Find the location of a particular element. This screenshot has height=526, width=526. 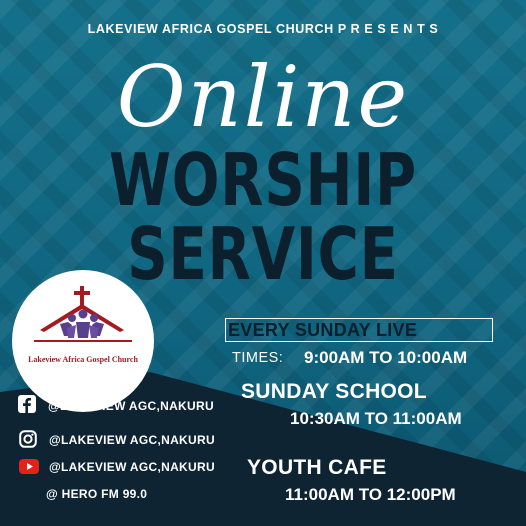

radio-station: @ HERO FM 99.0 is located at coordinates (97, 494).